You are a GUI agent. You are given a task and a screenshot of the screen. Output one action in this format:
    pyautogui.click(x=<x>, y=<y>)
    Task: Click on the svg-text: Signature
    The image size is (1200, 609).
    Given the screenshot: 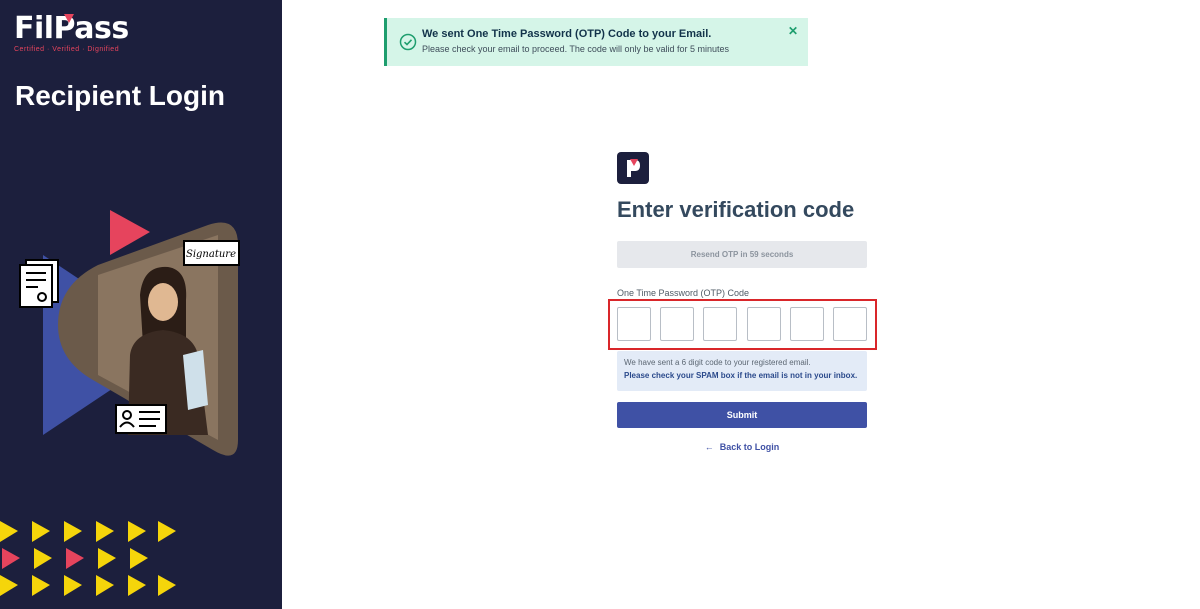 What is the action you would take?
    pyautogui.click(x=211, y=254)
    